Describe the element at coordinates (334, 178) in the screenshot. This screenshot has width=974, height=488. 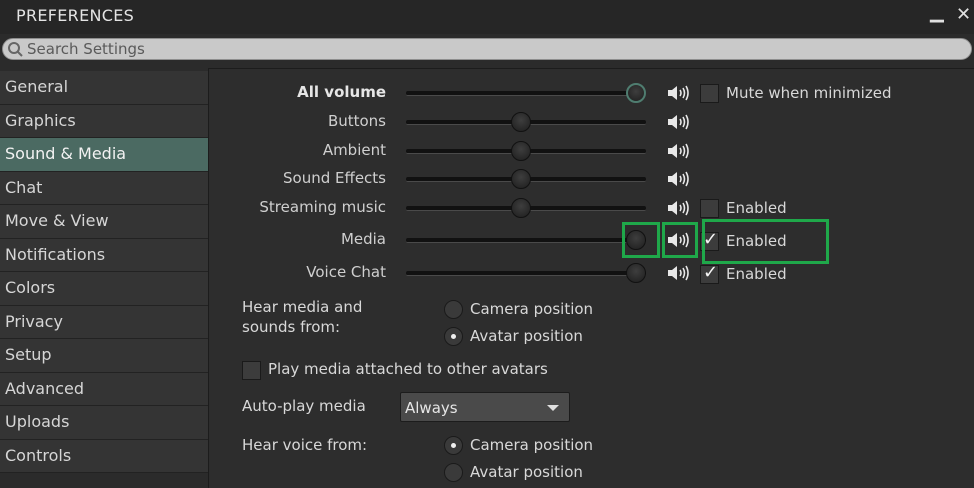
I see `sound-effects-label: Sound Effects` at that location.